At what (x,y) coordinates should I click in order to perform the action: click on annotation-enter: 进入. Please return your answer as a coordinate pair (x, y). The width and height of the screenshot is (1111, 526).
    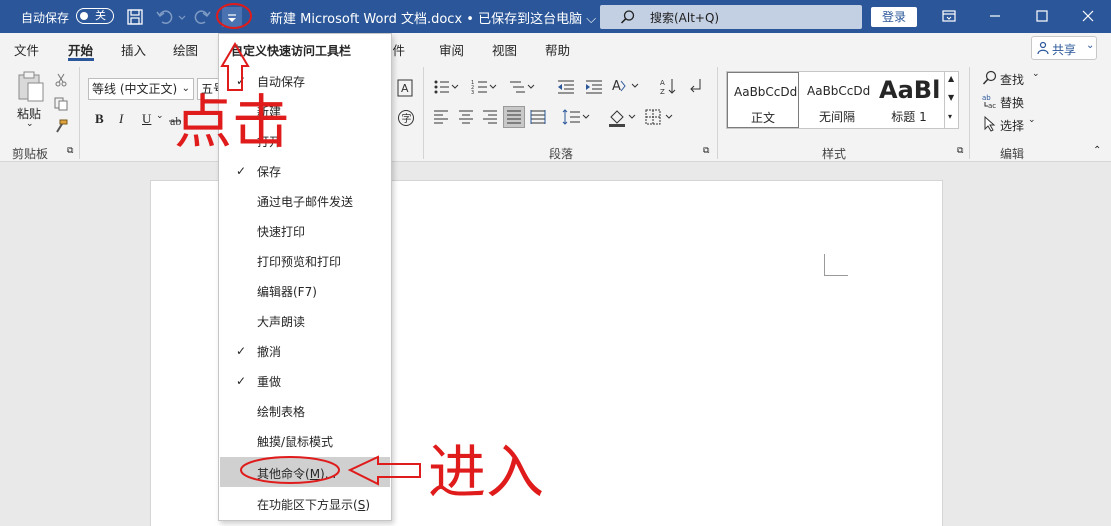
    Looking at the image, I should click on (486, 472).